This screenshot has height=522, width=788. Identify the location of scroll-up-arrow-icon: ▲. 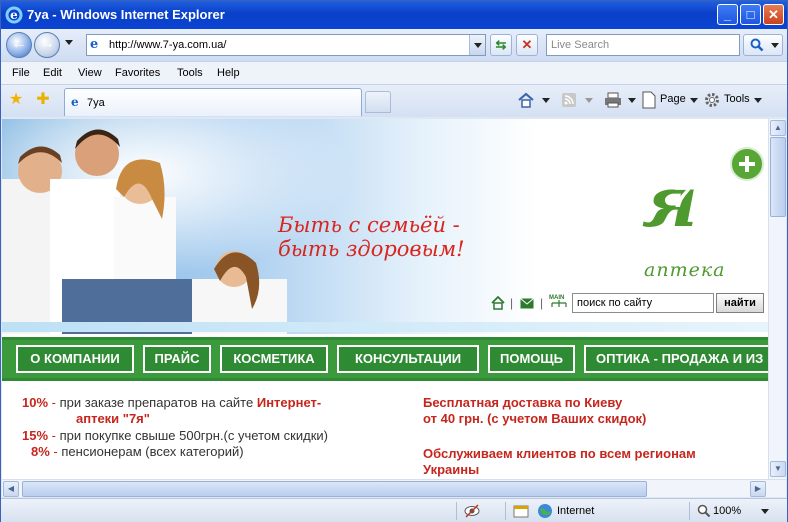
(778, 128).